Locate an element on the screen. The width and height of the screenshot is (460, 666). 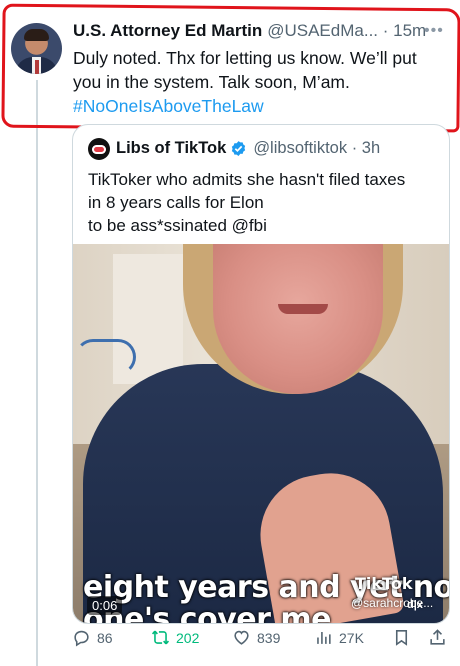
like-icon is located at coordinates (241, 637).